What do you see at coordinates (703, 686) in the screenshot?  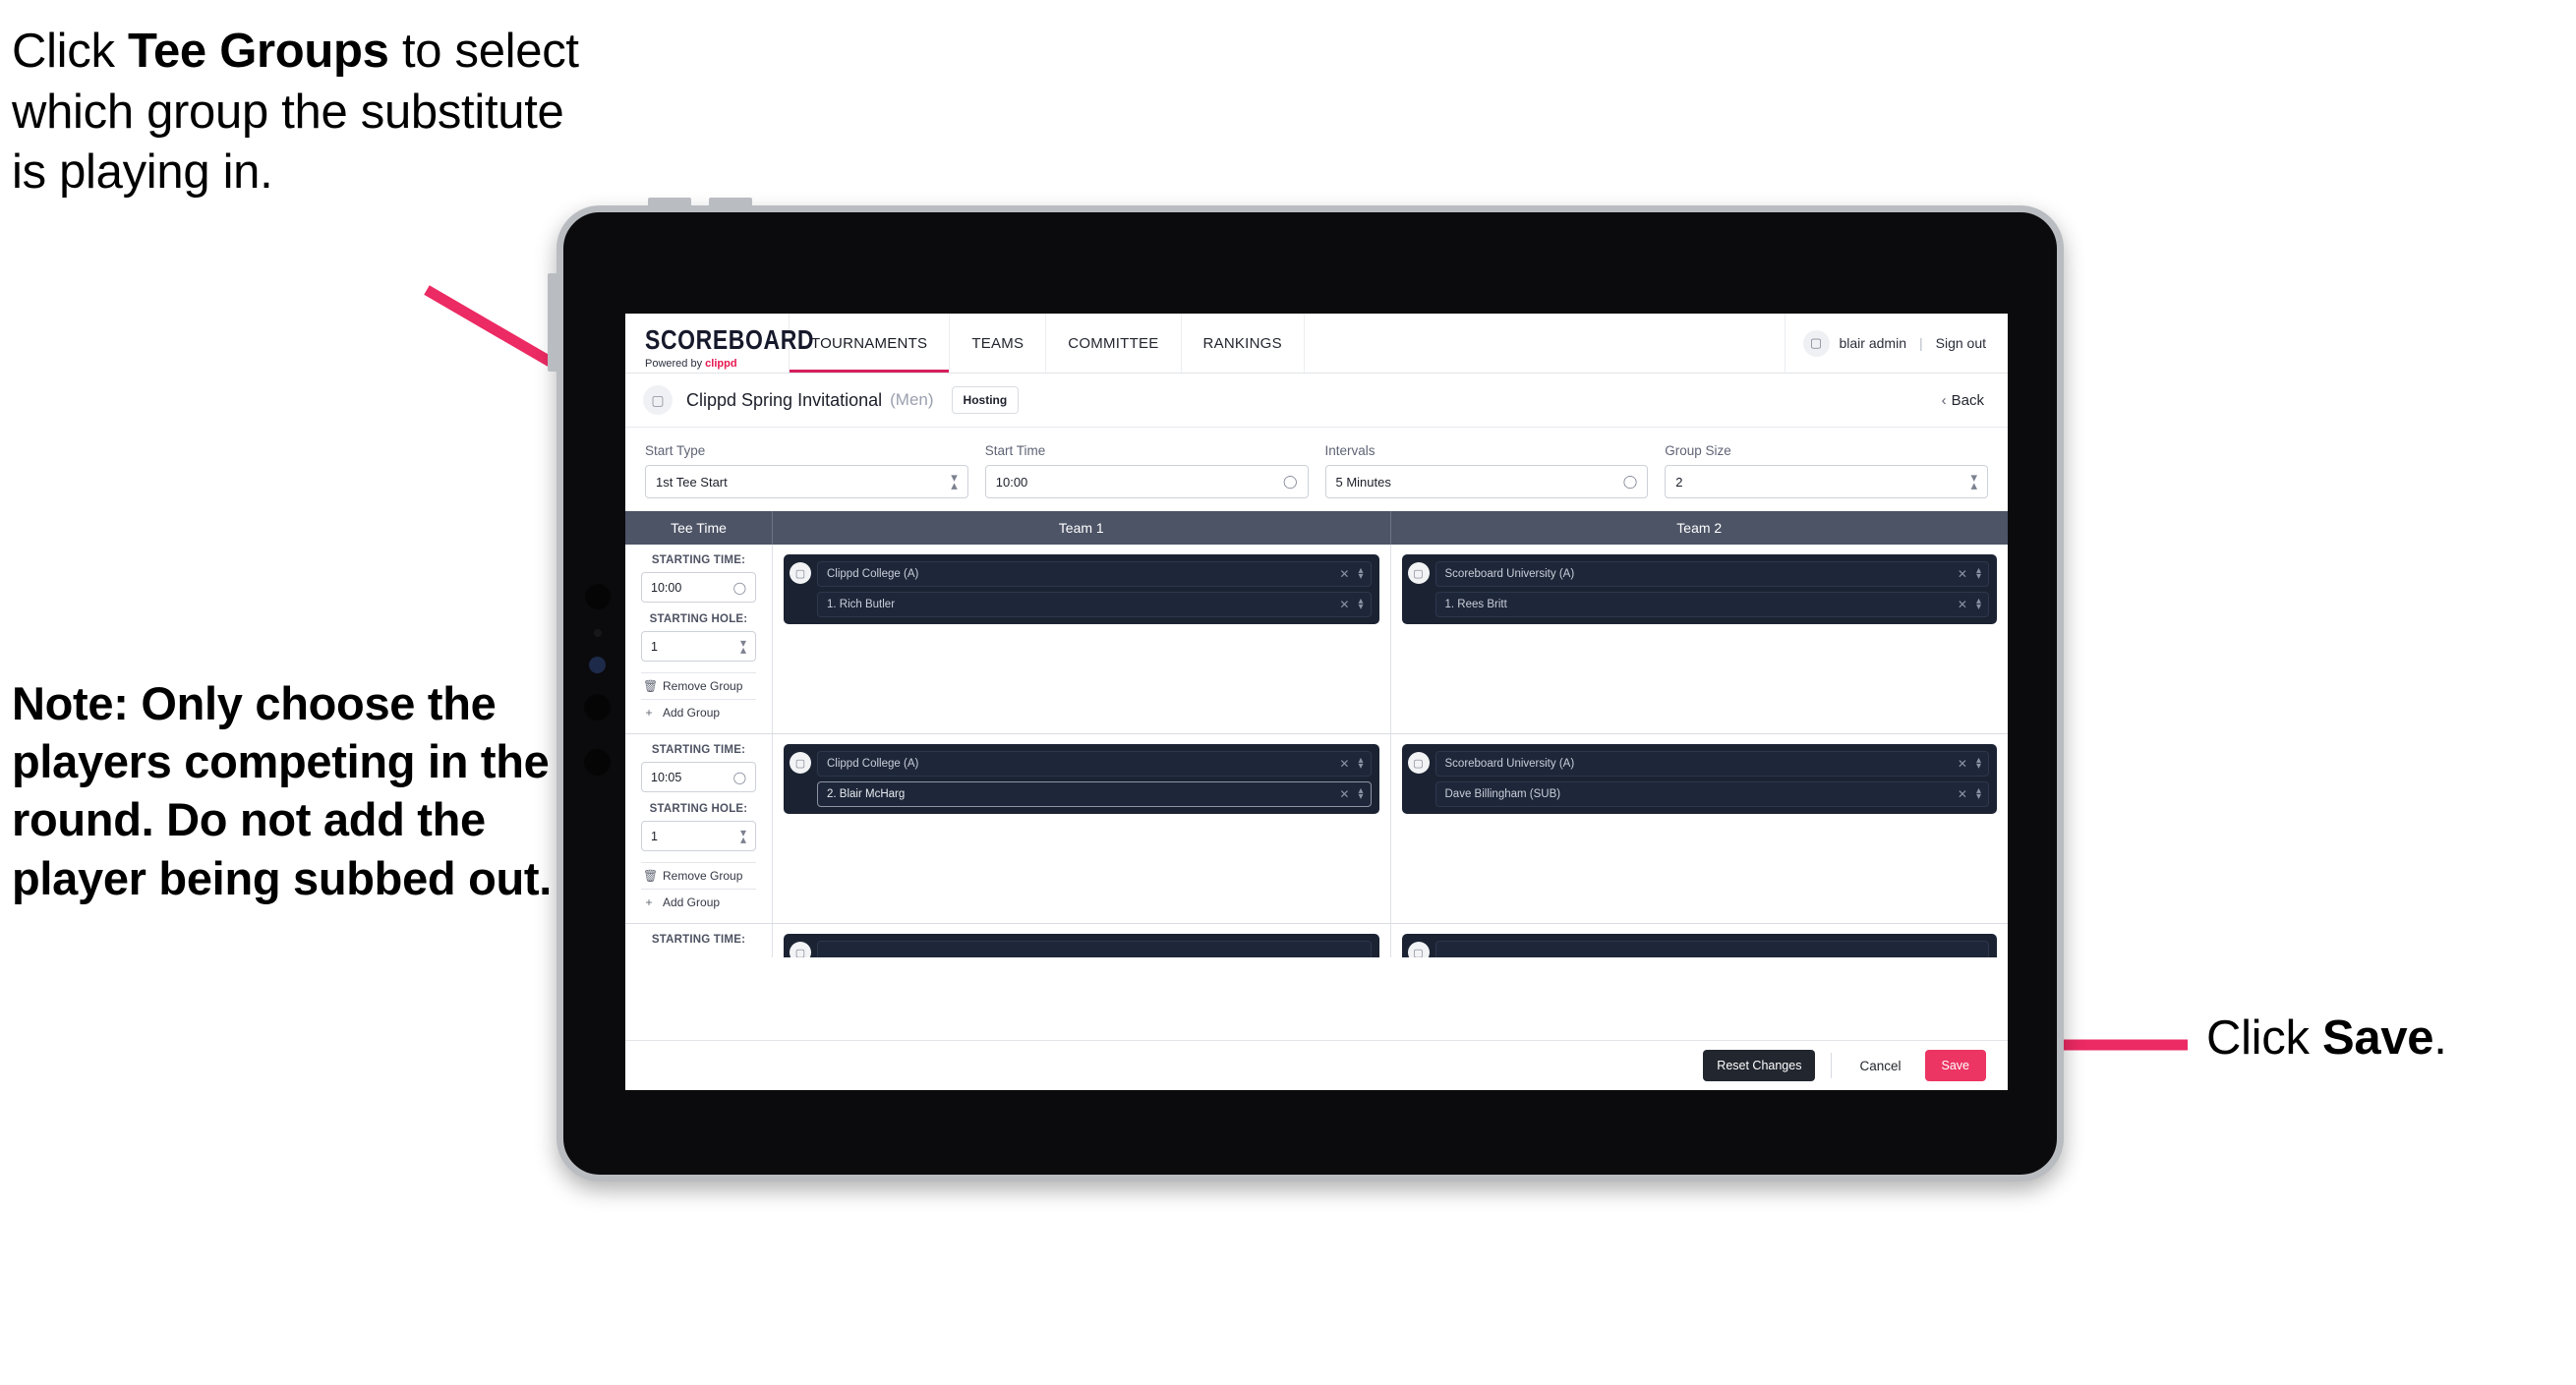 I see `remove-group-label: Remove Group` at bounding box center [703, 686].